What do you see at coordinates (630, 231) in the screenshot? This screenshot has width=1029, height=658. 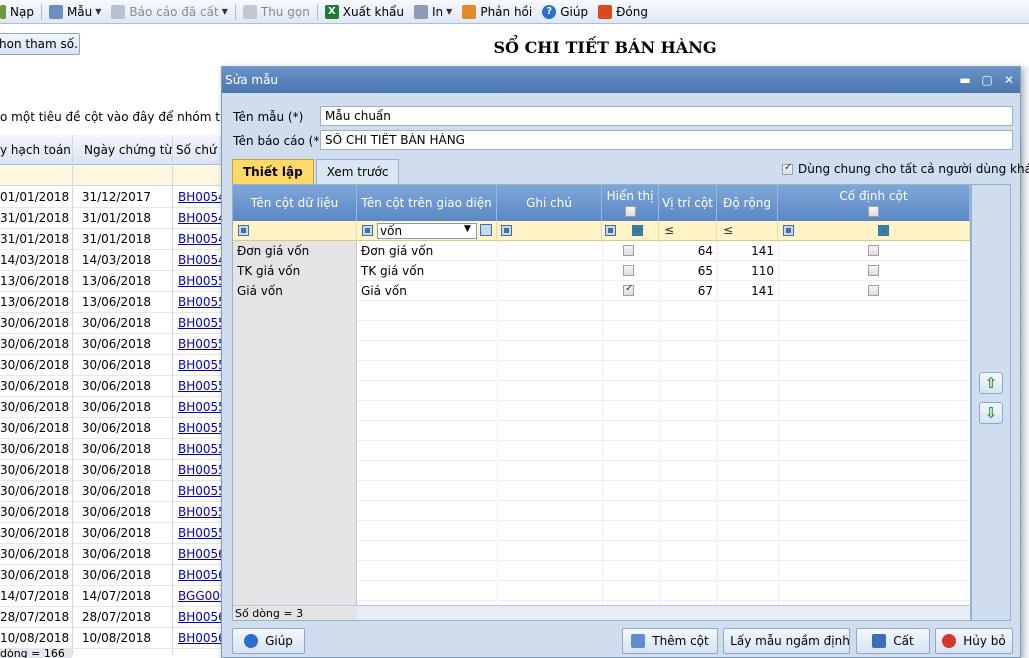 I see `filter-visible` at bounding box center [630, 231].